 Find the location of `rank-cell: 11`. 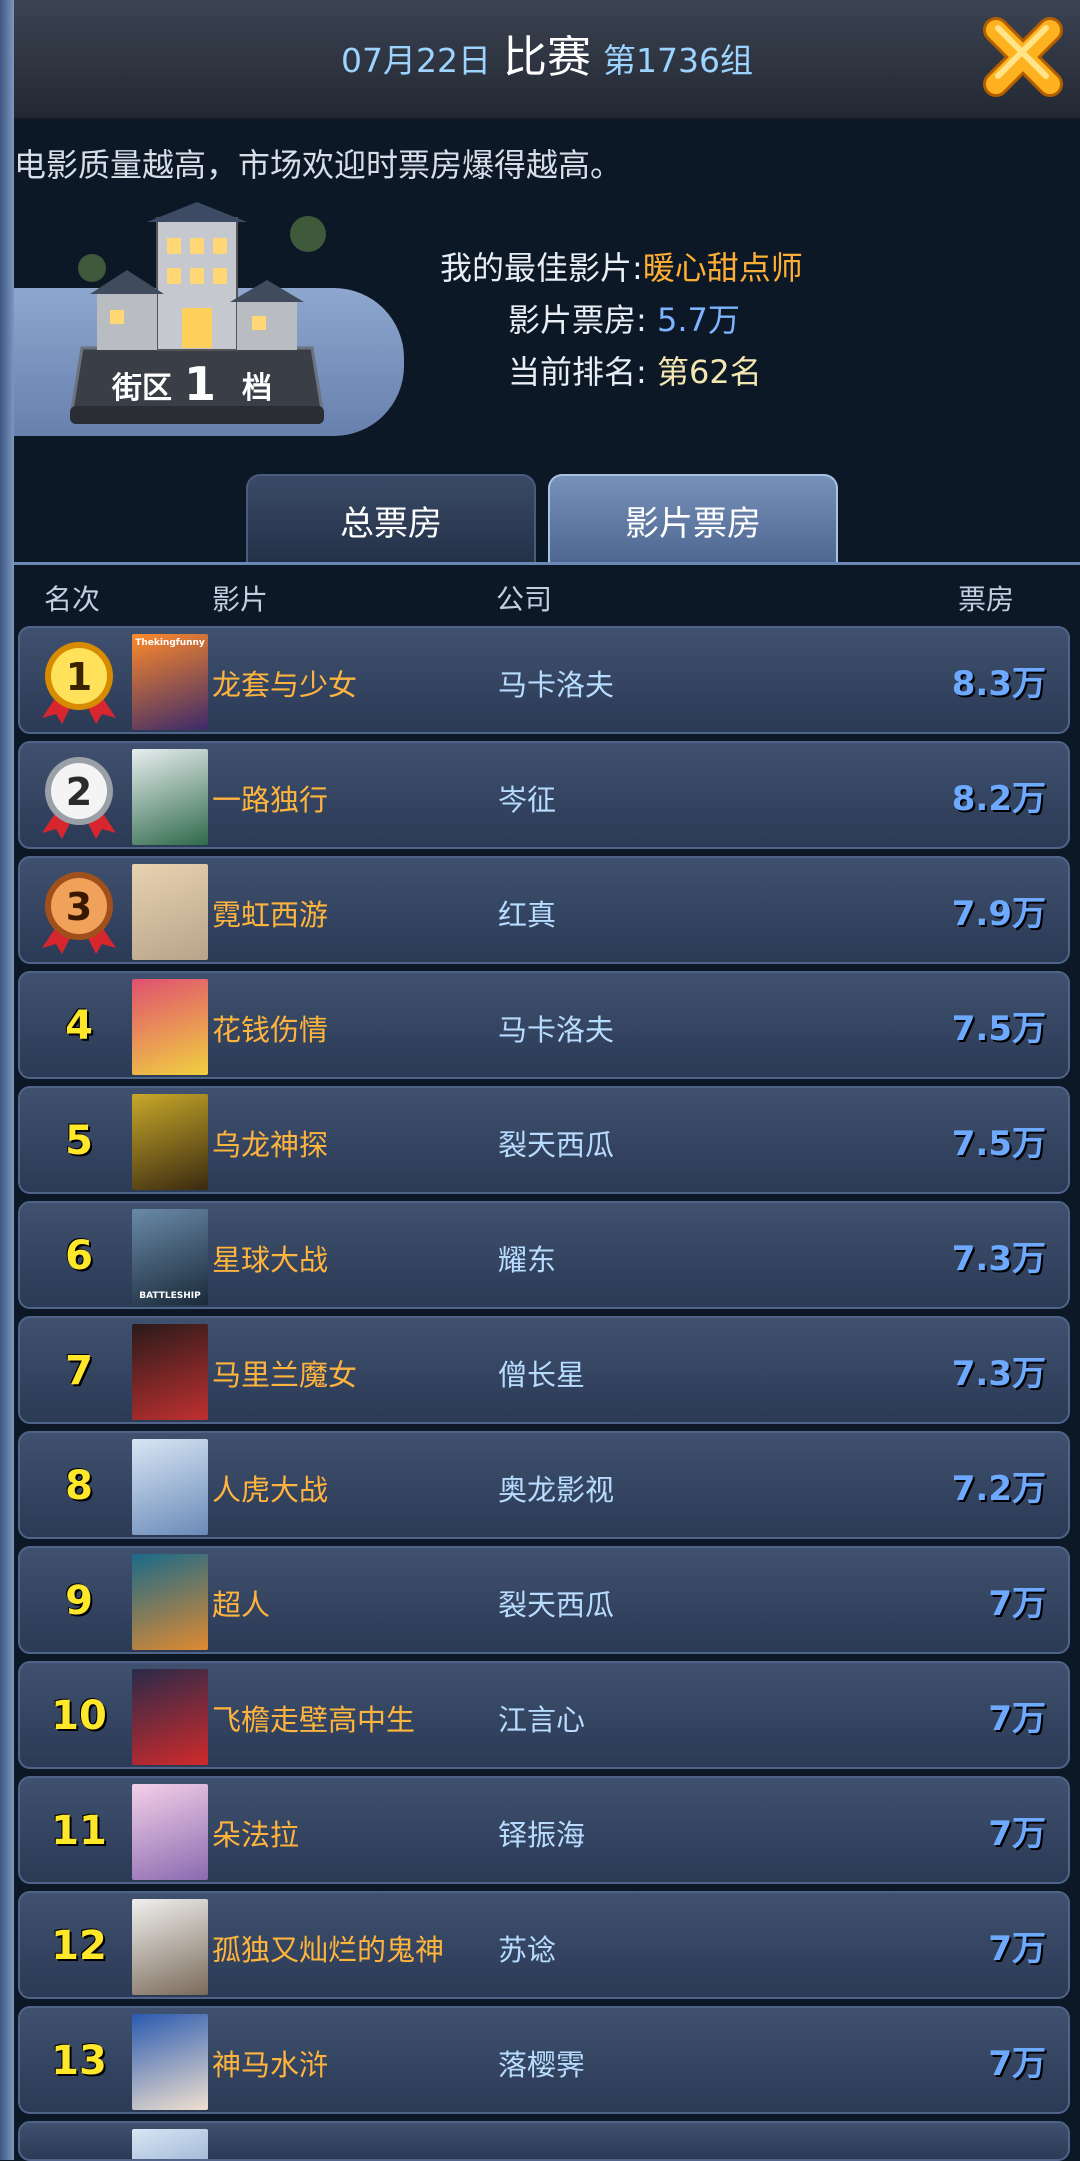

rank-cell: 11 is located at coordinates (79, 1831).